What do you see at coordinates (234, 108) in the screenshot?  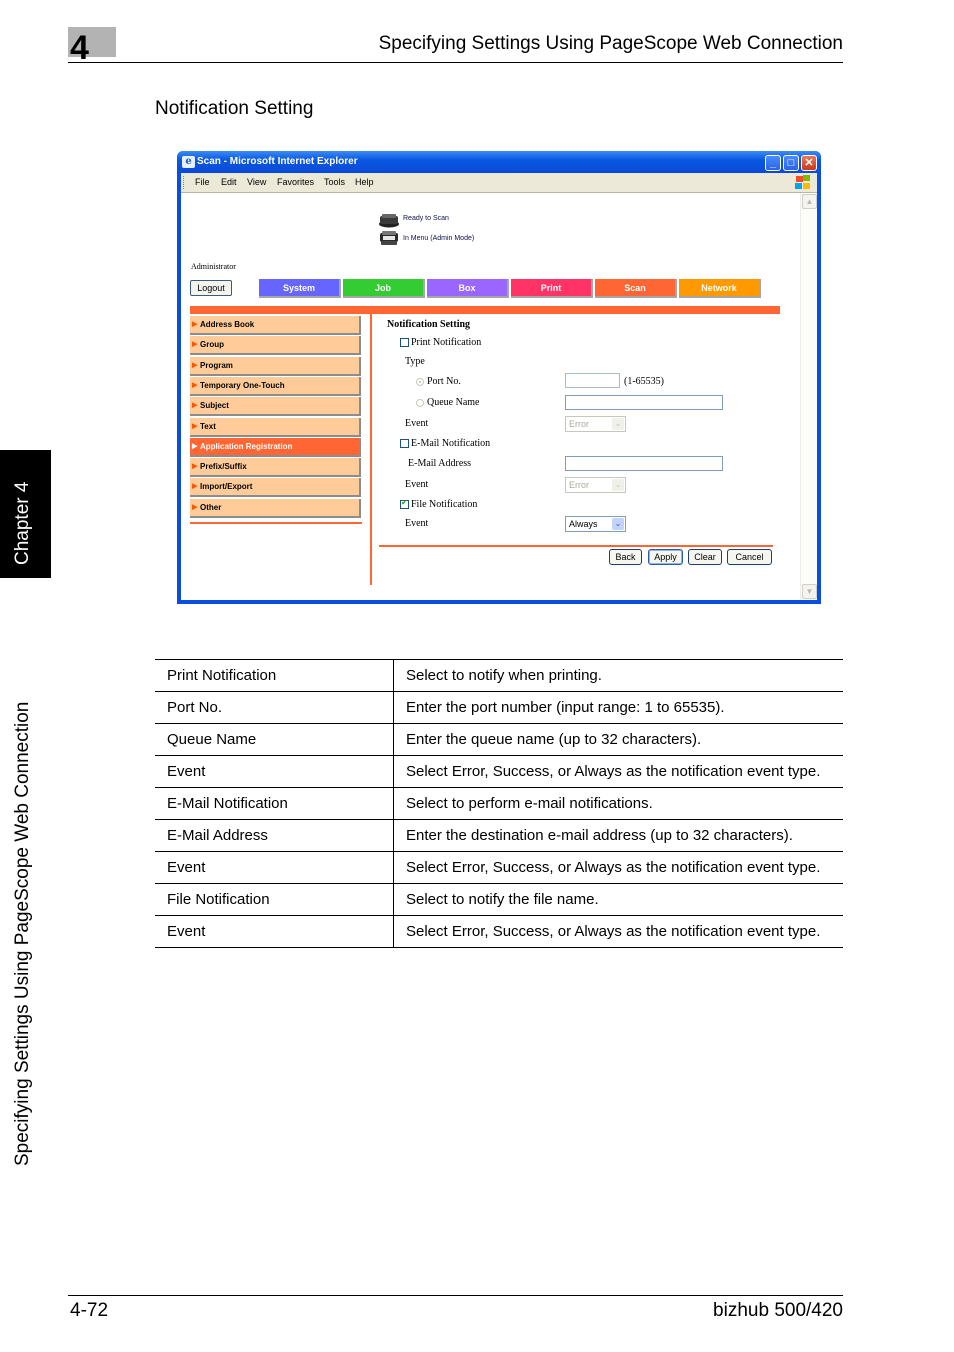 I see `section-title: Notification Setting` at bounding box center [234, 108].